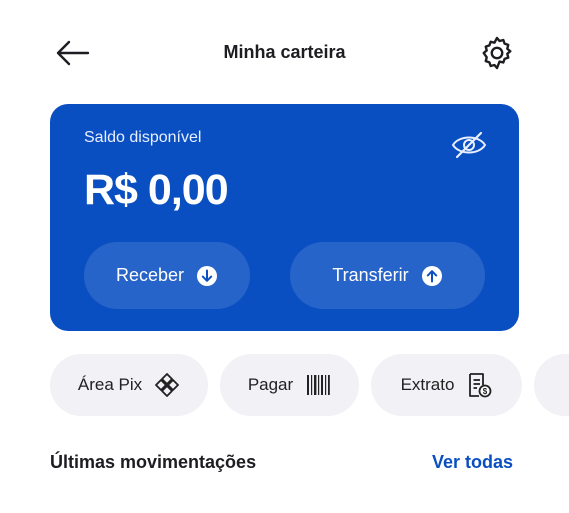  Describe the element at coordinates (207, 275) in the screenshot. I see `arrow-down-circle-icon` at that location.